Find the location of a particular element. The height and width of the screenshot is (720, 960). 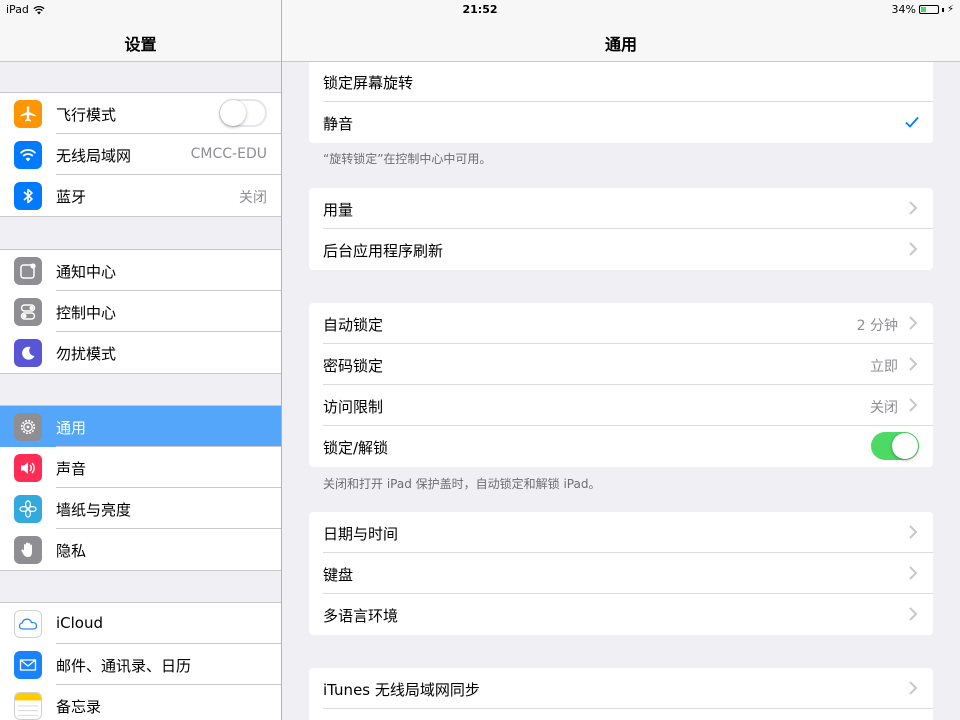

sidebar-item-label: 声音 is located at coordinates (71, 469).